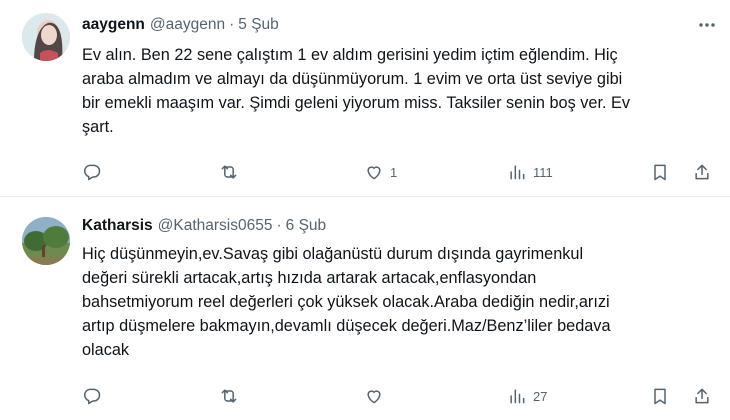 The image size is (730, 420). I want to click on author-name: Katharsis, so click(117, 226).